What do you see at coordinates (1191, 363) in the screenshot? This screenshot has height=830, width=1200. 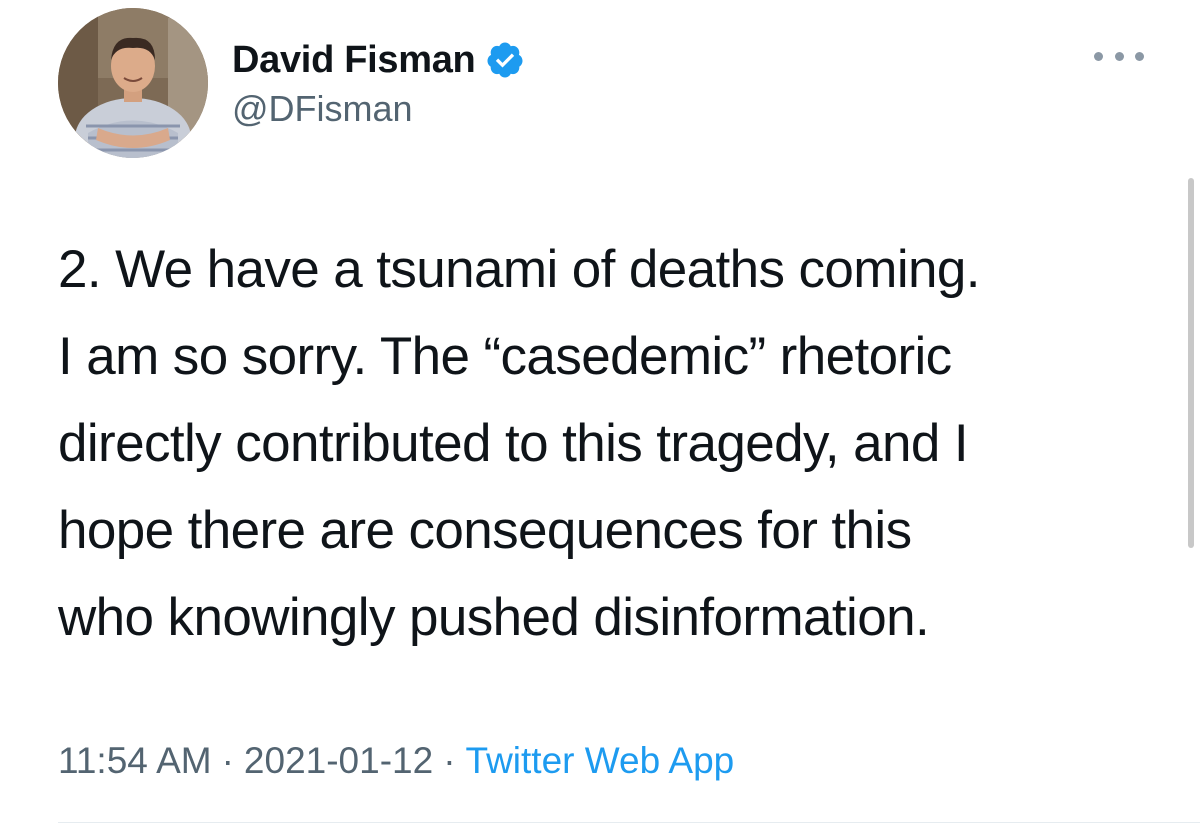 I see `scrollbar` at bounding box center [1191, 363].